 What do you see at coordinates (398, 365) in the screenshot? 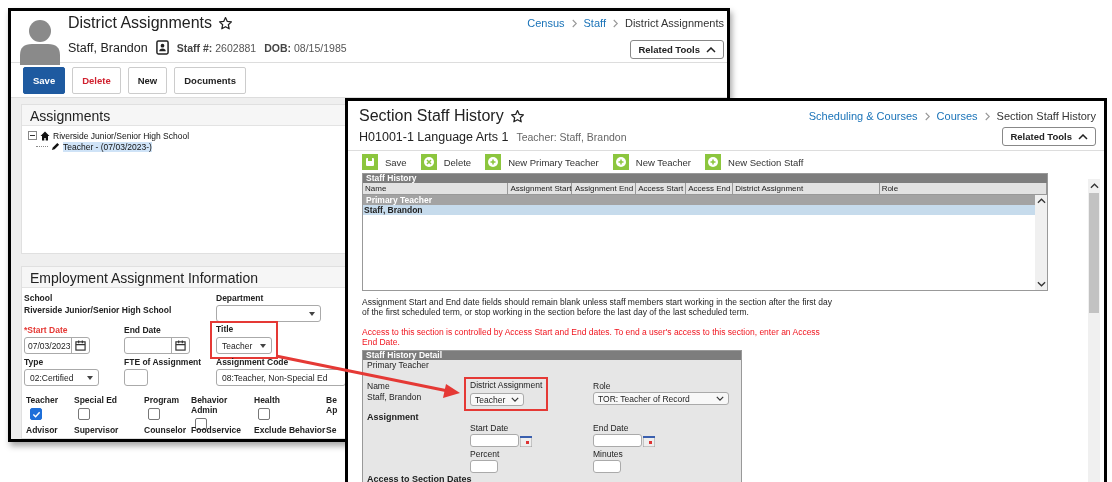
I see `group-label: Primary Teacher` at bounding box center [398, 365].